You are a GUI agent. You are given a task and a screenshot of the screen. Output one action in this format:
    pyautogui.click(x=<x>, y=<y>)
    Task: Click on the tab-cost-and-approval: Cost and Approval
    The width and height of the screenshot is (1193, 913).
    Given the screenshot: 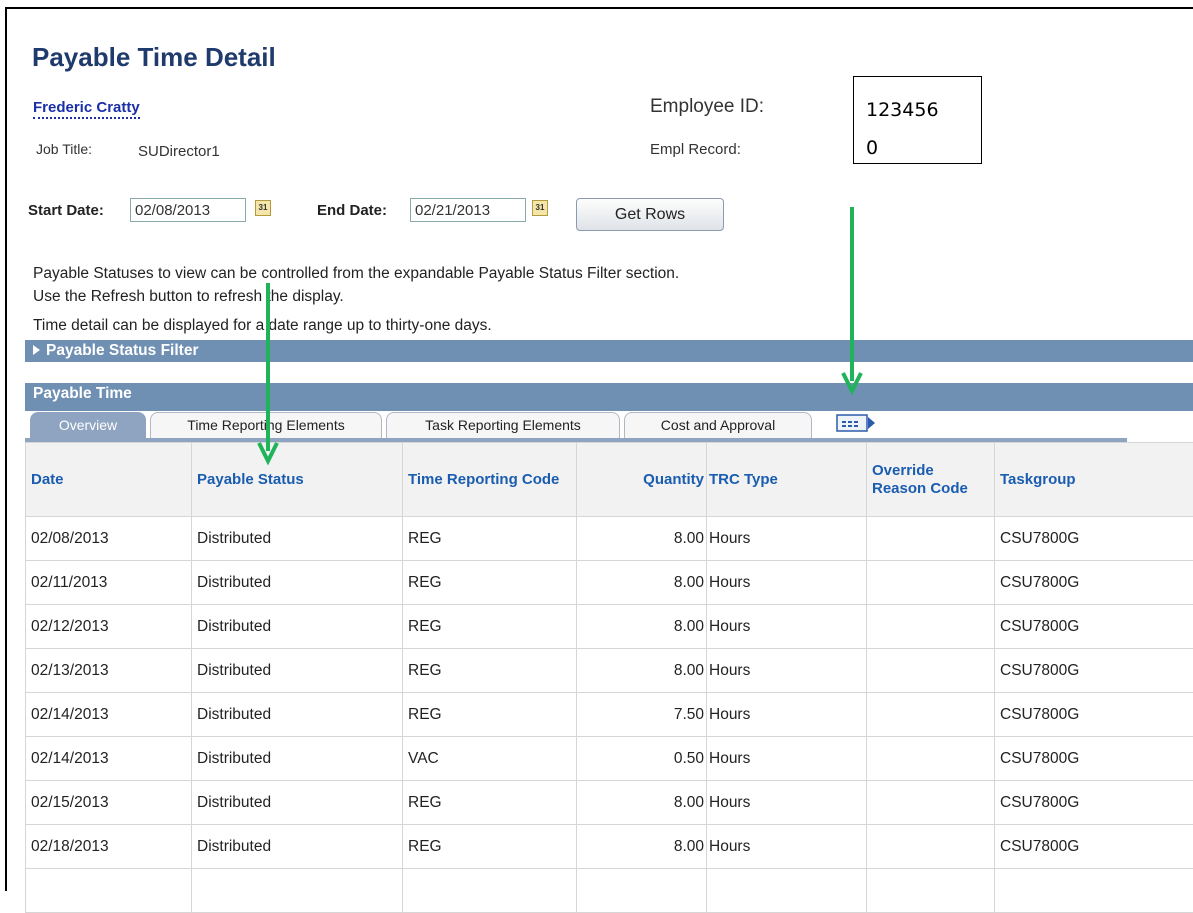 What is the action you would take?
    pyautogui.click(x=718, y=425)
    